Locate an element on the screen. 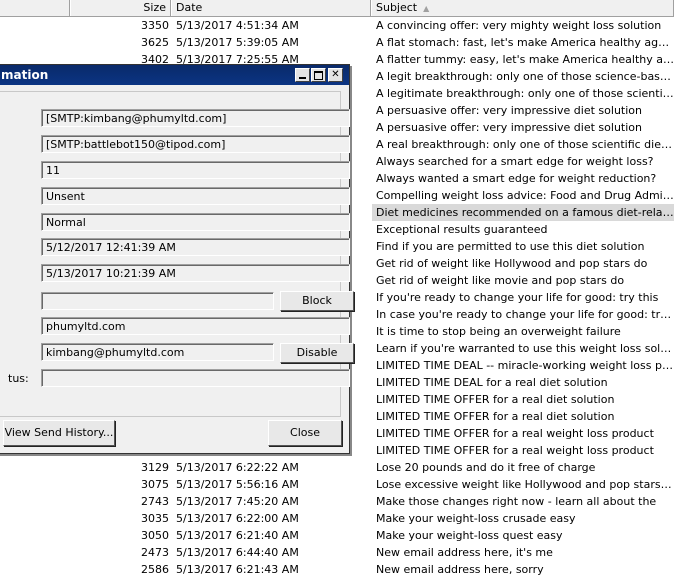 The image size is (674, 578). row-date-cell: 5/13/2017 5:56:16 AM is located at coordinates (237, 484).